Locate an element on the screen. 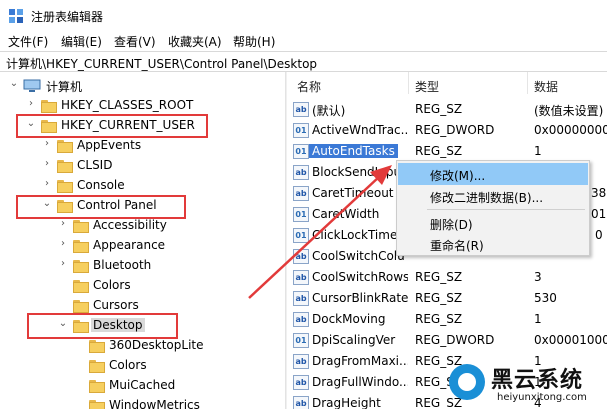  computer-icon is located at coordinates (32, 85).